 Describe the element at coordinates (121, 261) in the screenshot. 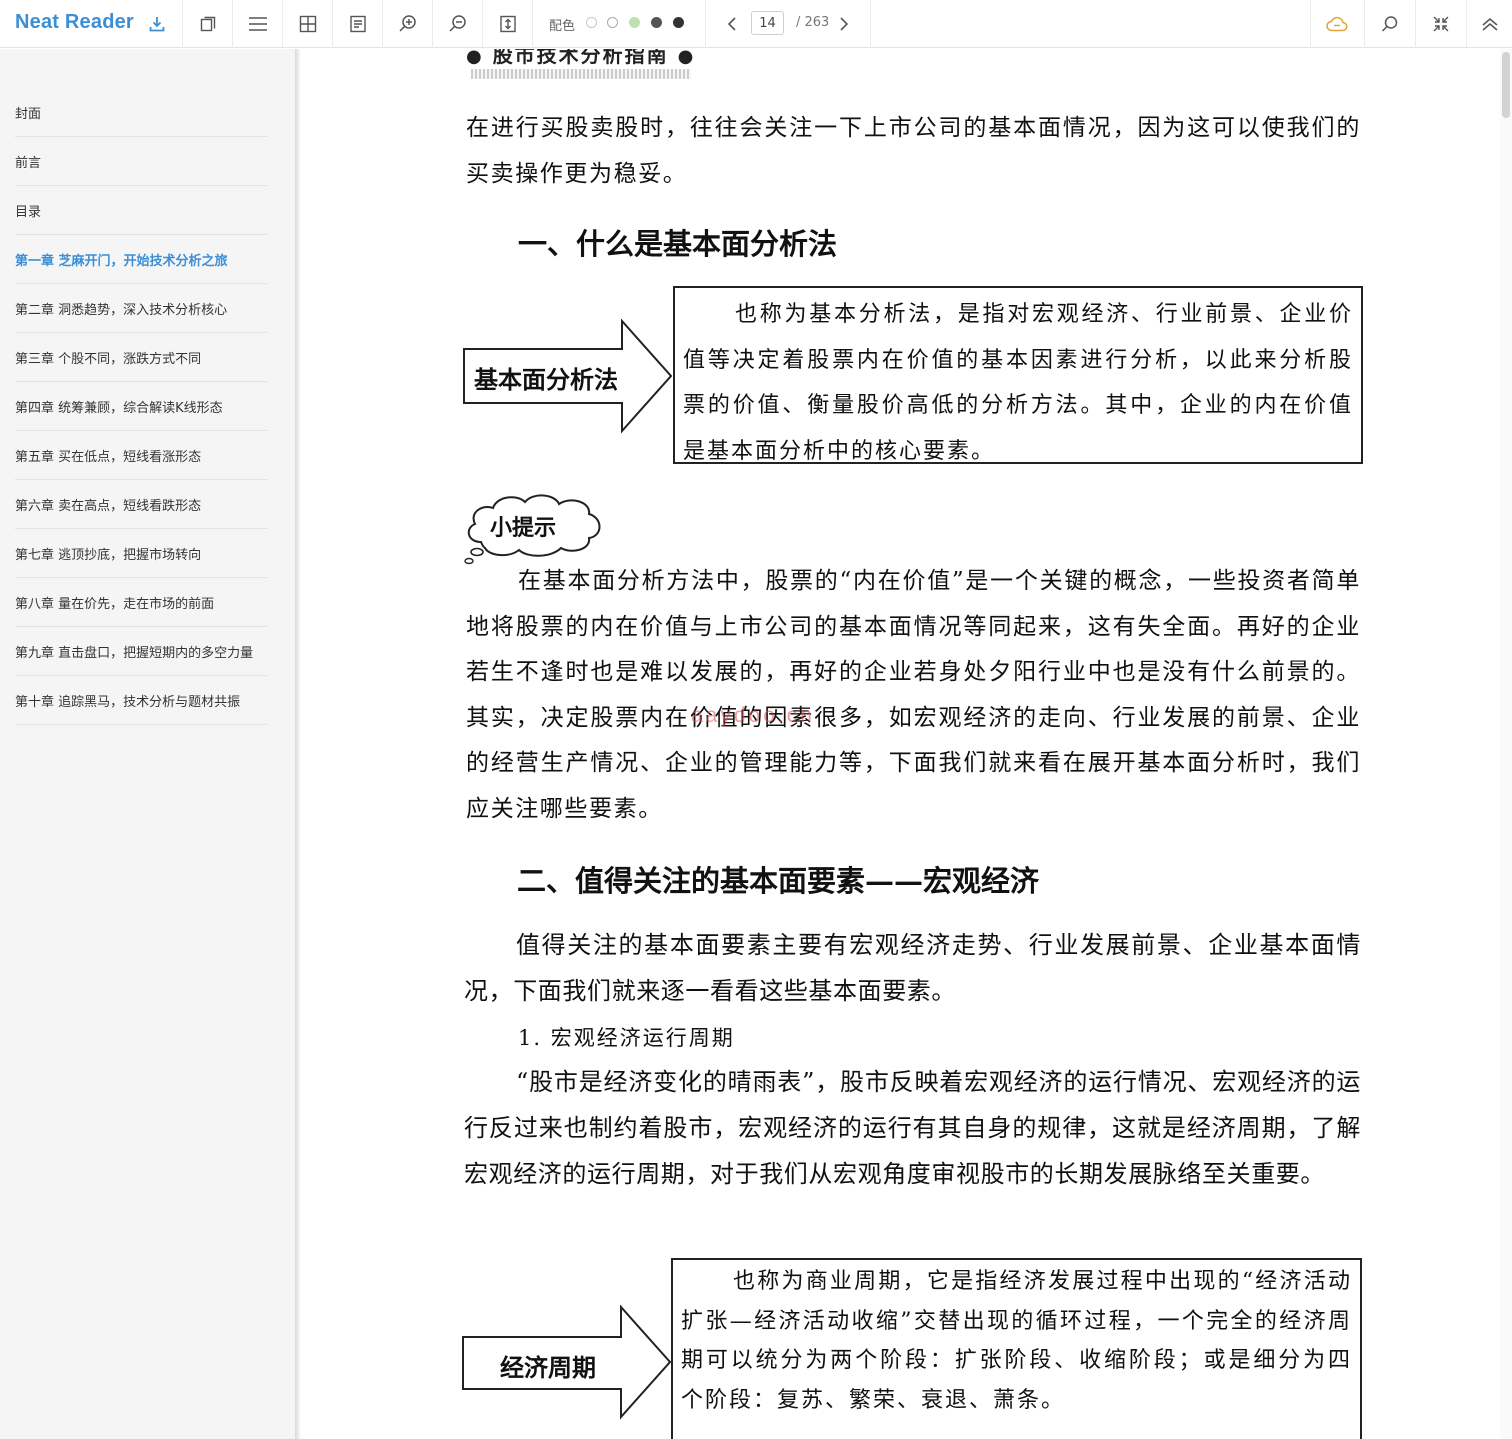

I see `toc-item-label: 第一章 芝麻开门，开始技术分析之旅` at that location.